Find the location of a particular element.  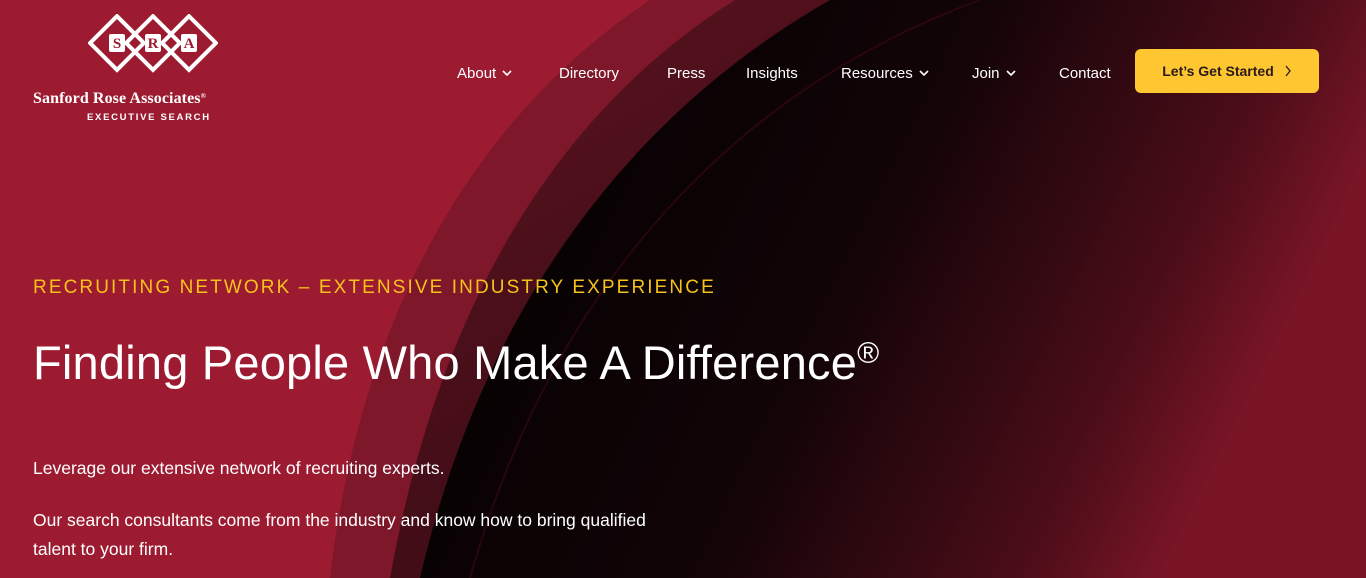

nav-item-join: Join is located at coordinates (994, 73).